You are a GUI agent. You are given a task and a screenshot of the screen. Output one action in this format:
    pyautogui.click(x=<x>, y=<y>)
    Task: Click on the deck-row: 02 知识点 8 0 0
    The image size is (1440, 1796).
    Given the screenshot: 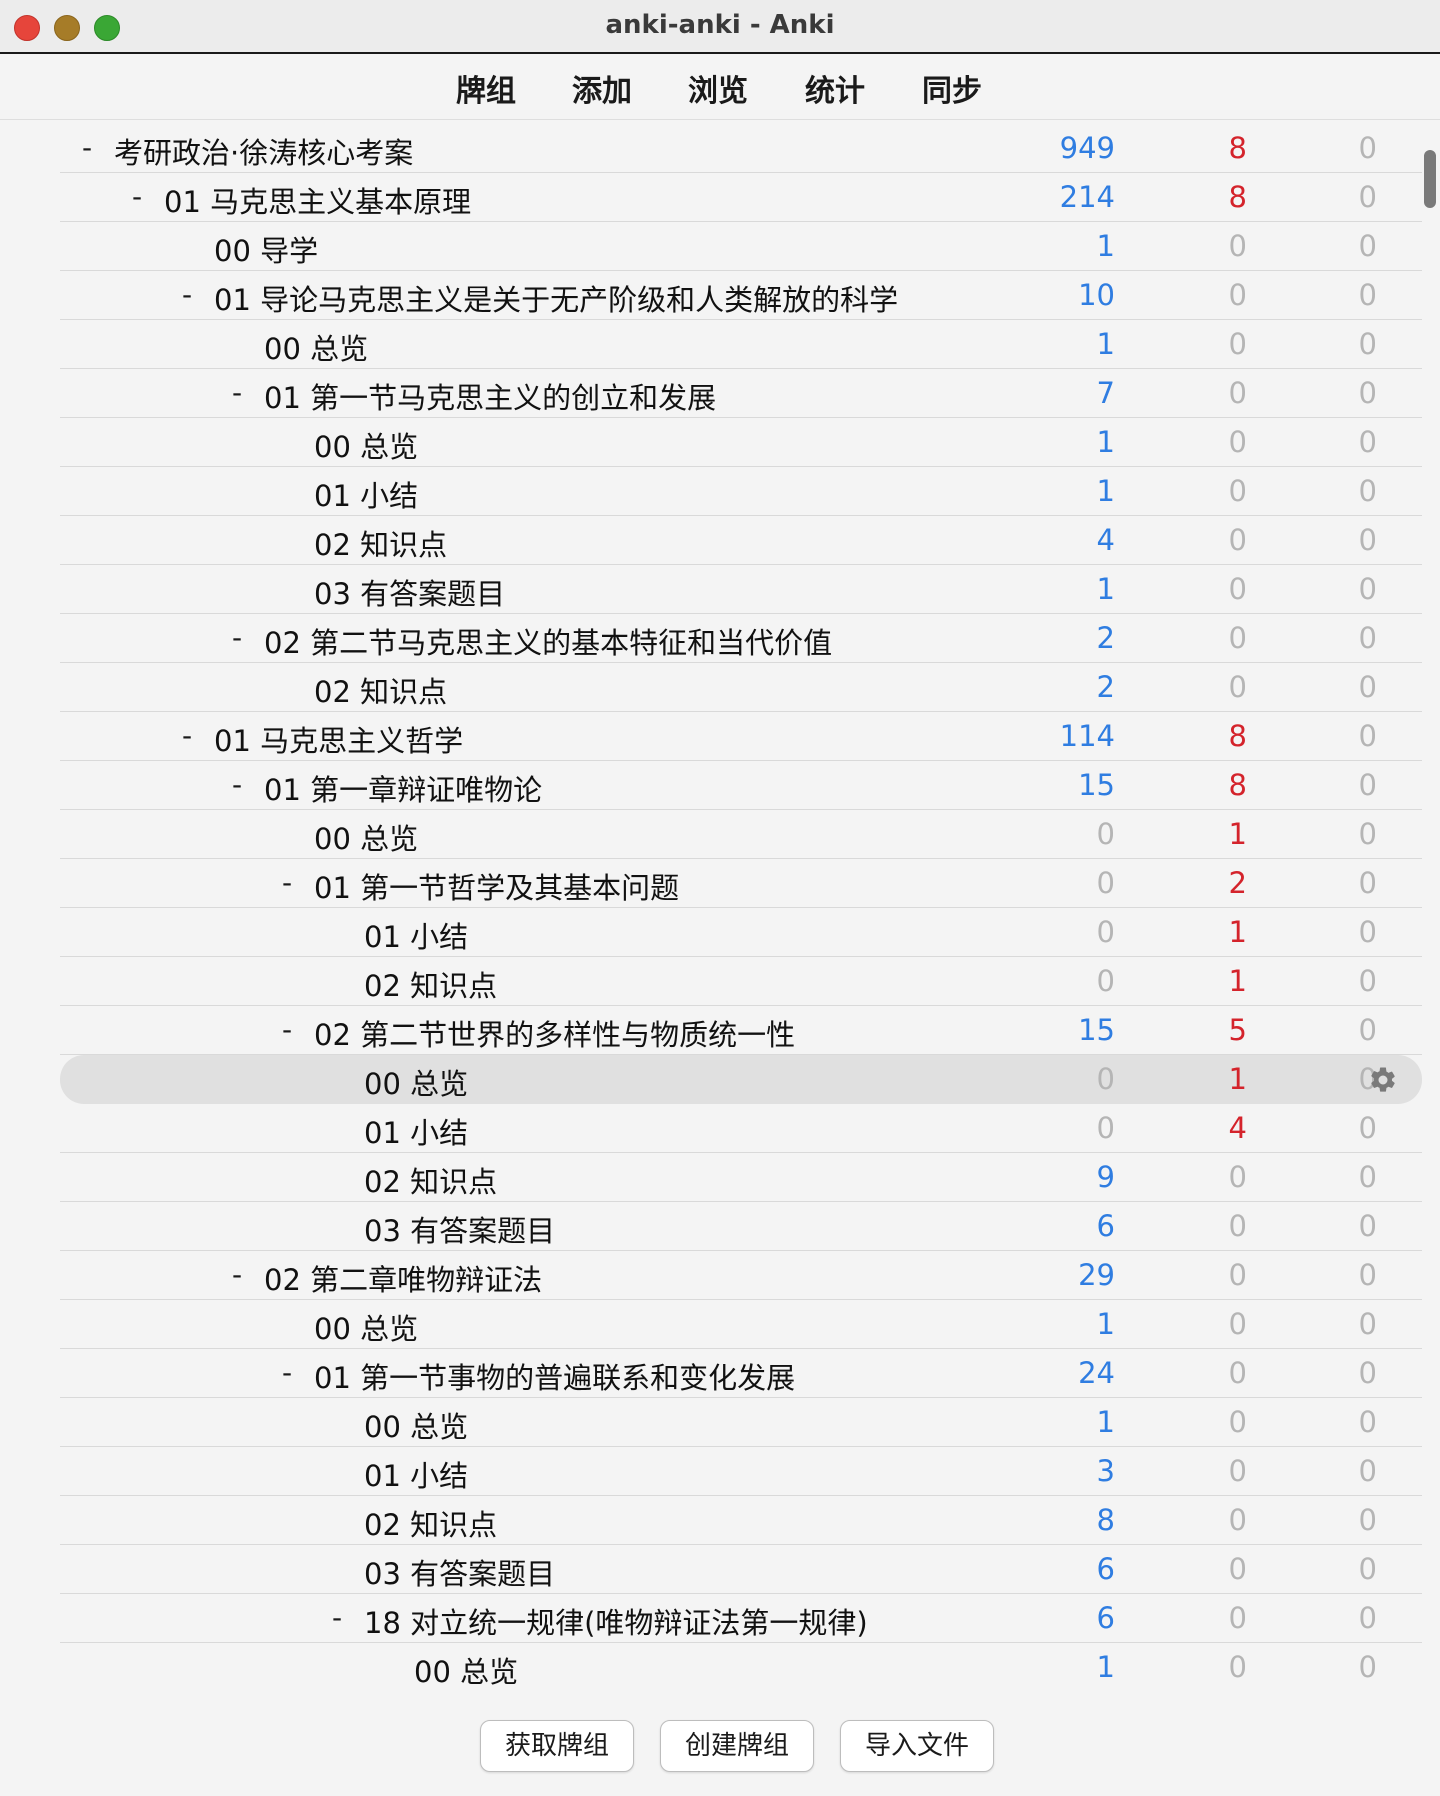 What is the action you would take?
    pyautogui.click(x=741, y=1520)
    